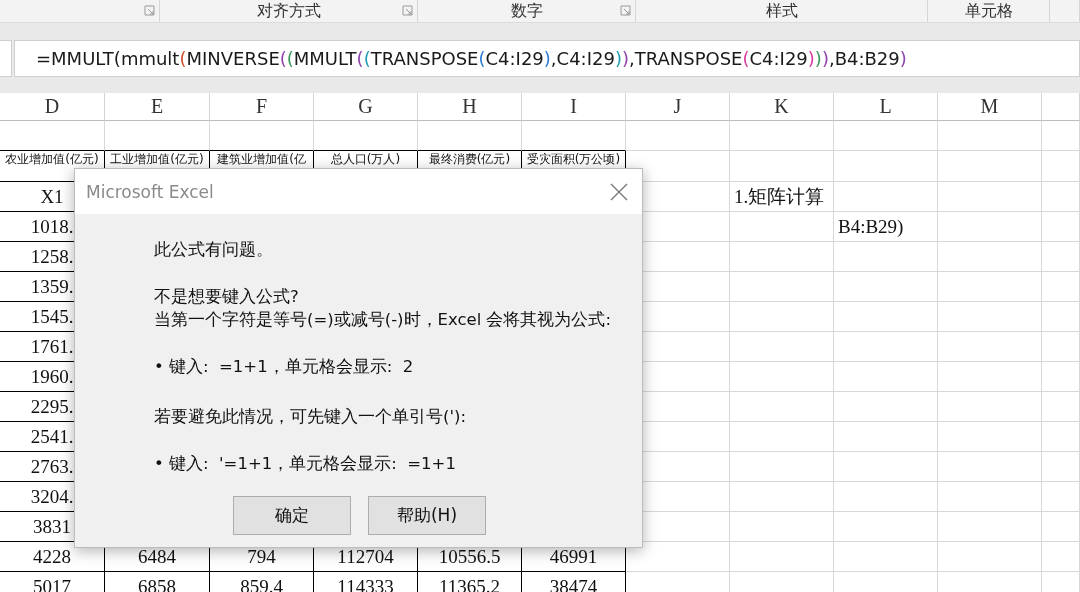  I want to click on ribbon-group-label: 样式, so click(781, 11).